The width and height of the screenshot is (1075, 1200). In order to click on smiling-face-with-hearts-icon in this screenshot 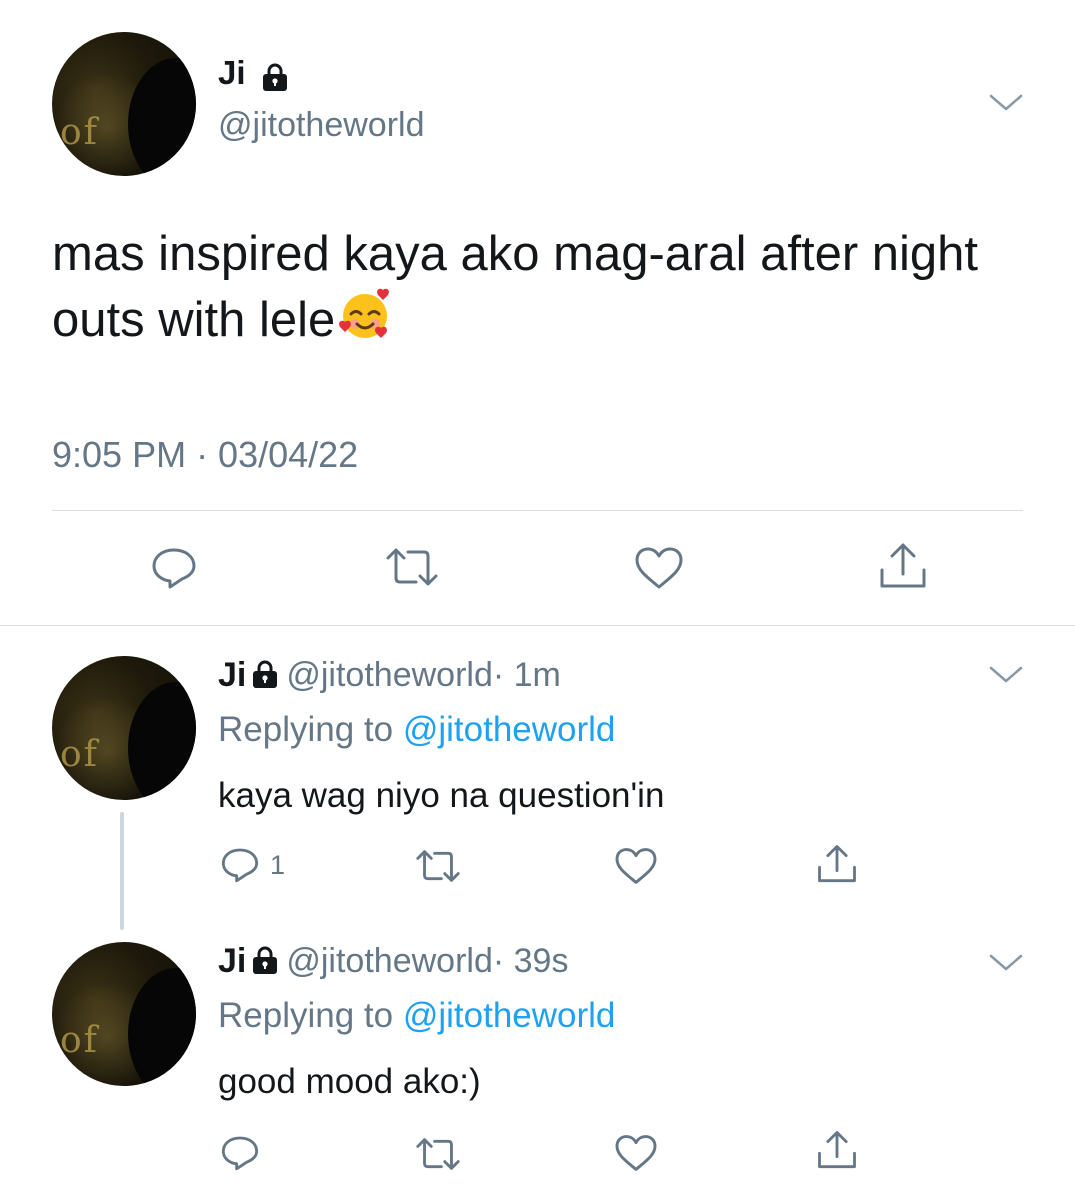, I will do `click(364, 313)`.